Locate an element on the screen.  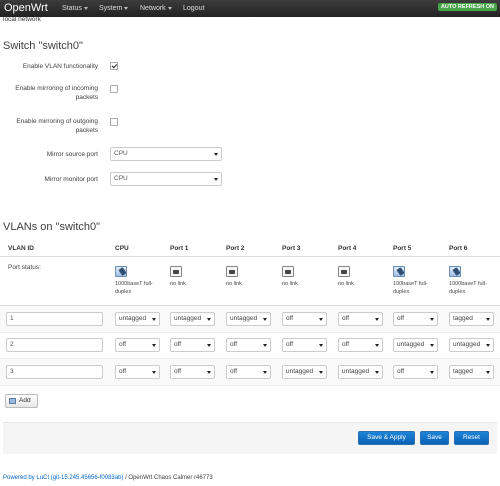
menu-status: Status is located at coordinates (75, 8).